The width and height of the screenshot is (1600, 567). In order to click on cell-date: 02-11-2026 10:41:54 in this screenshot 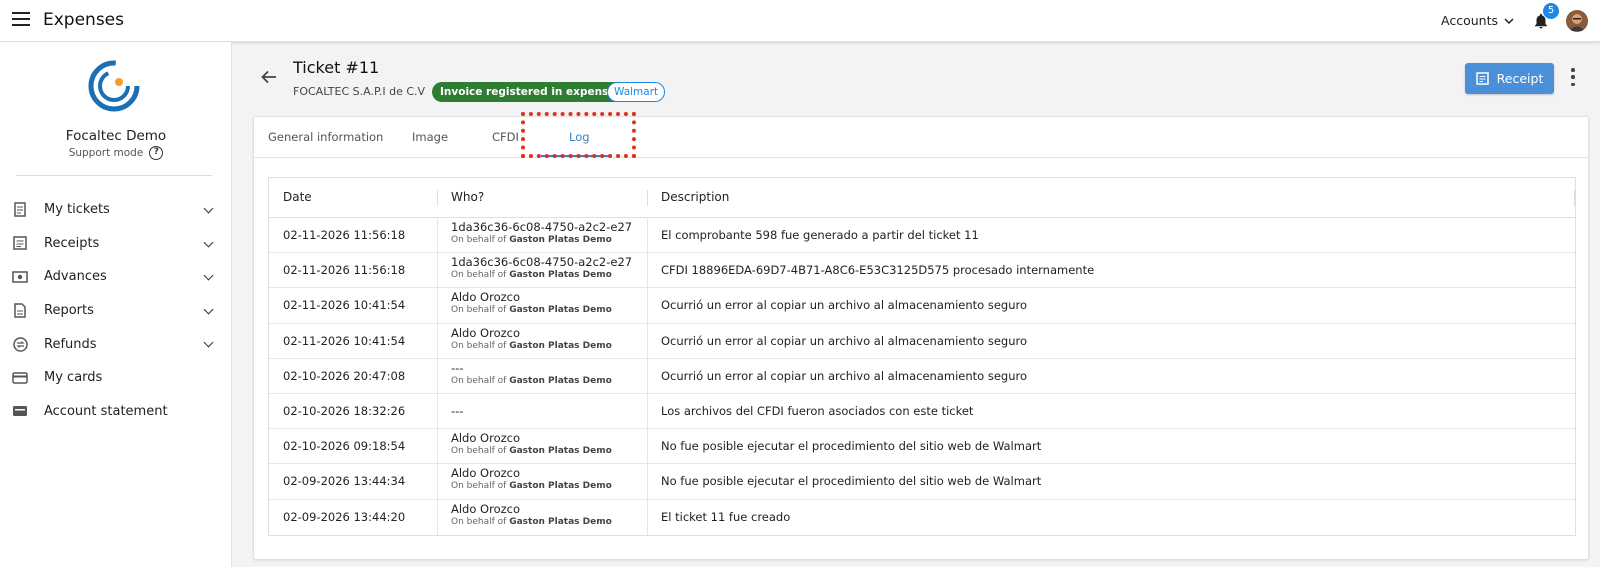, I will do `click(344, 305)`.